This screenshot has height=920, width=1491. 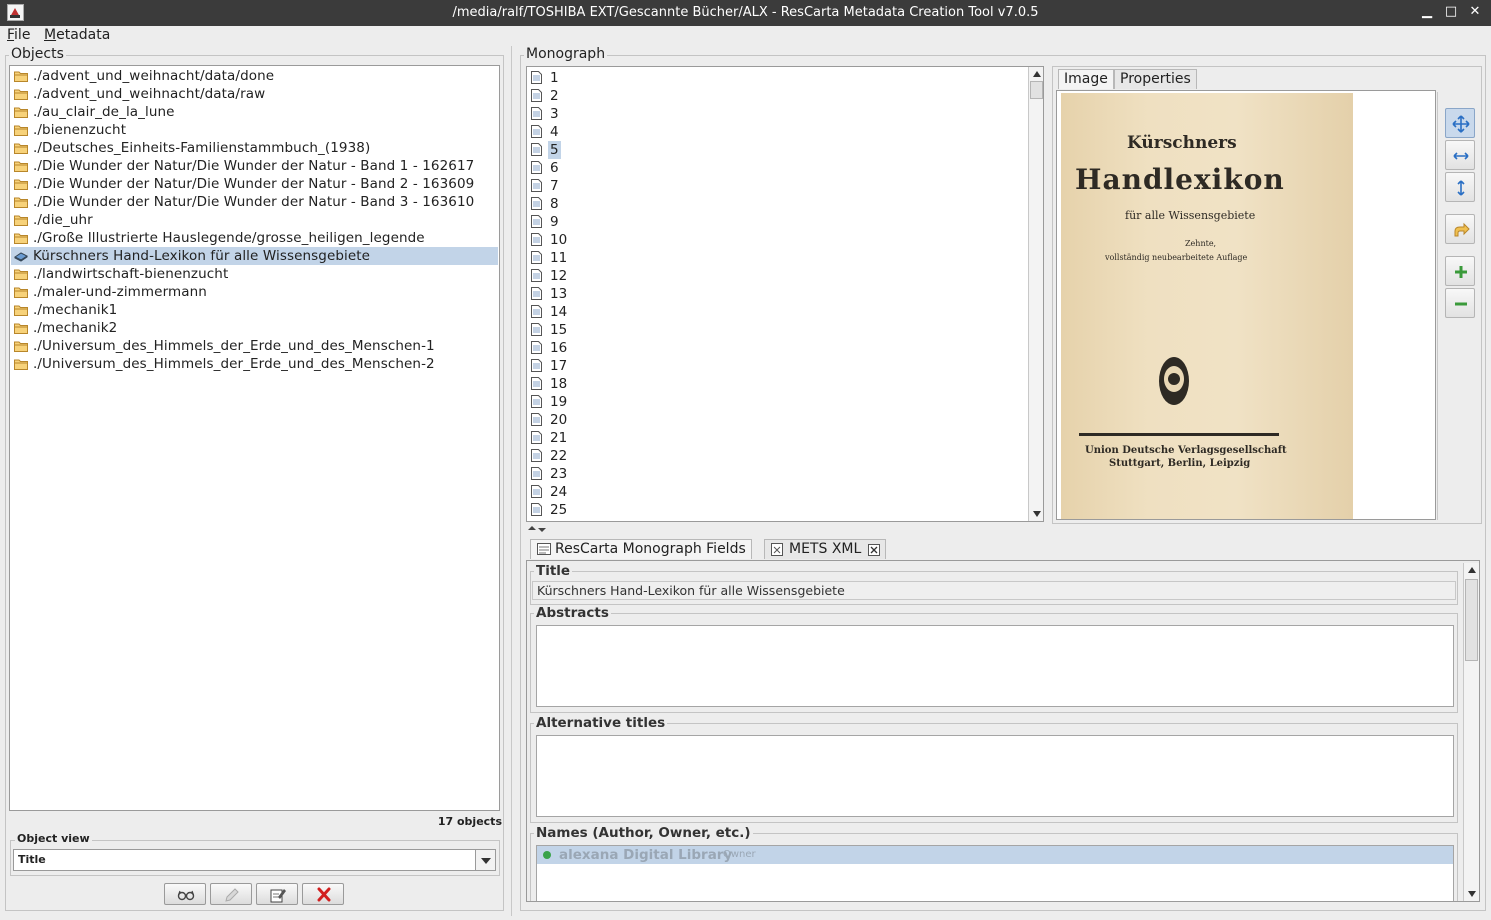 What do you see at coordinates (745, 36) in the screenshot?
I see `menubar: File Metadata` at bounding box center [745, 36].